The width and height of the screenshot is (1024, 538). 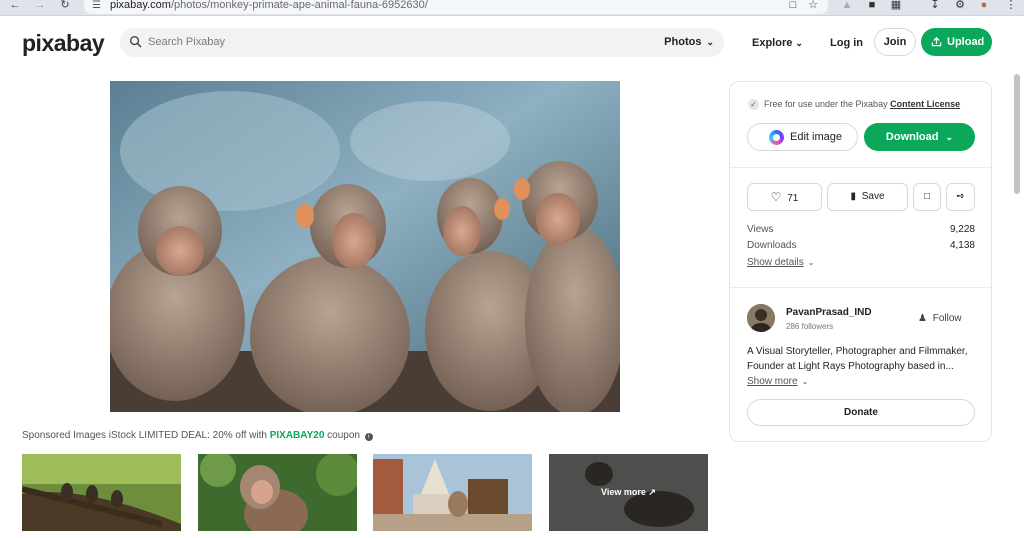 I want to click on like-count: 71, so click(x=793, y=198).